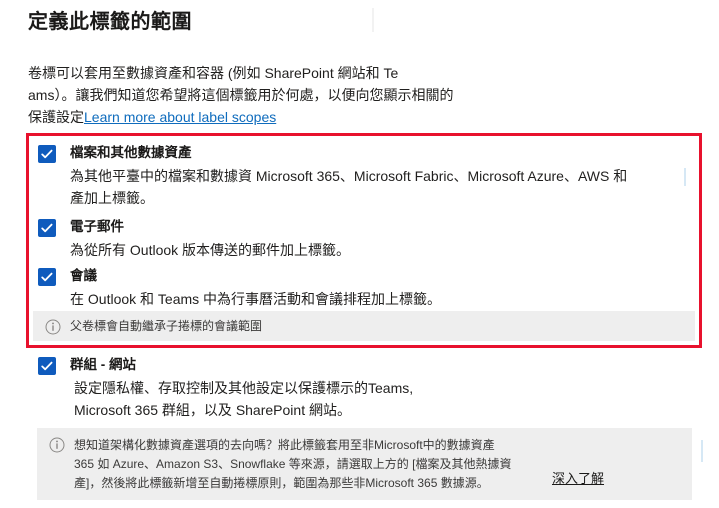 The image size is (719, 508). What do you see at coordinates (213, 73) in the screenshot?
I see `intro-line-1: 卷標可以套用至數據資產和容器 (例如 SharePoint 網站和 Te` at bounding box center [213, 73].